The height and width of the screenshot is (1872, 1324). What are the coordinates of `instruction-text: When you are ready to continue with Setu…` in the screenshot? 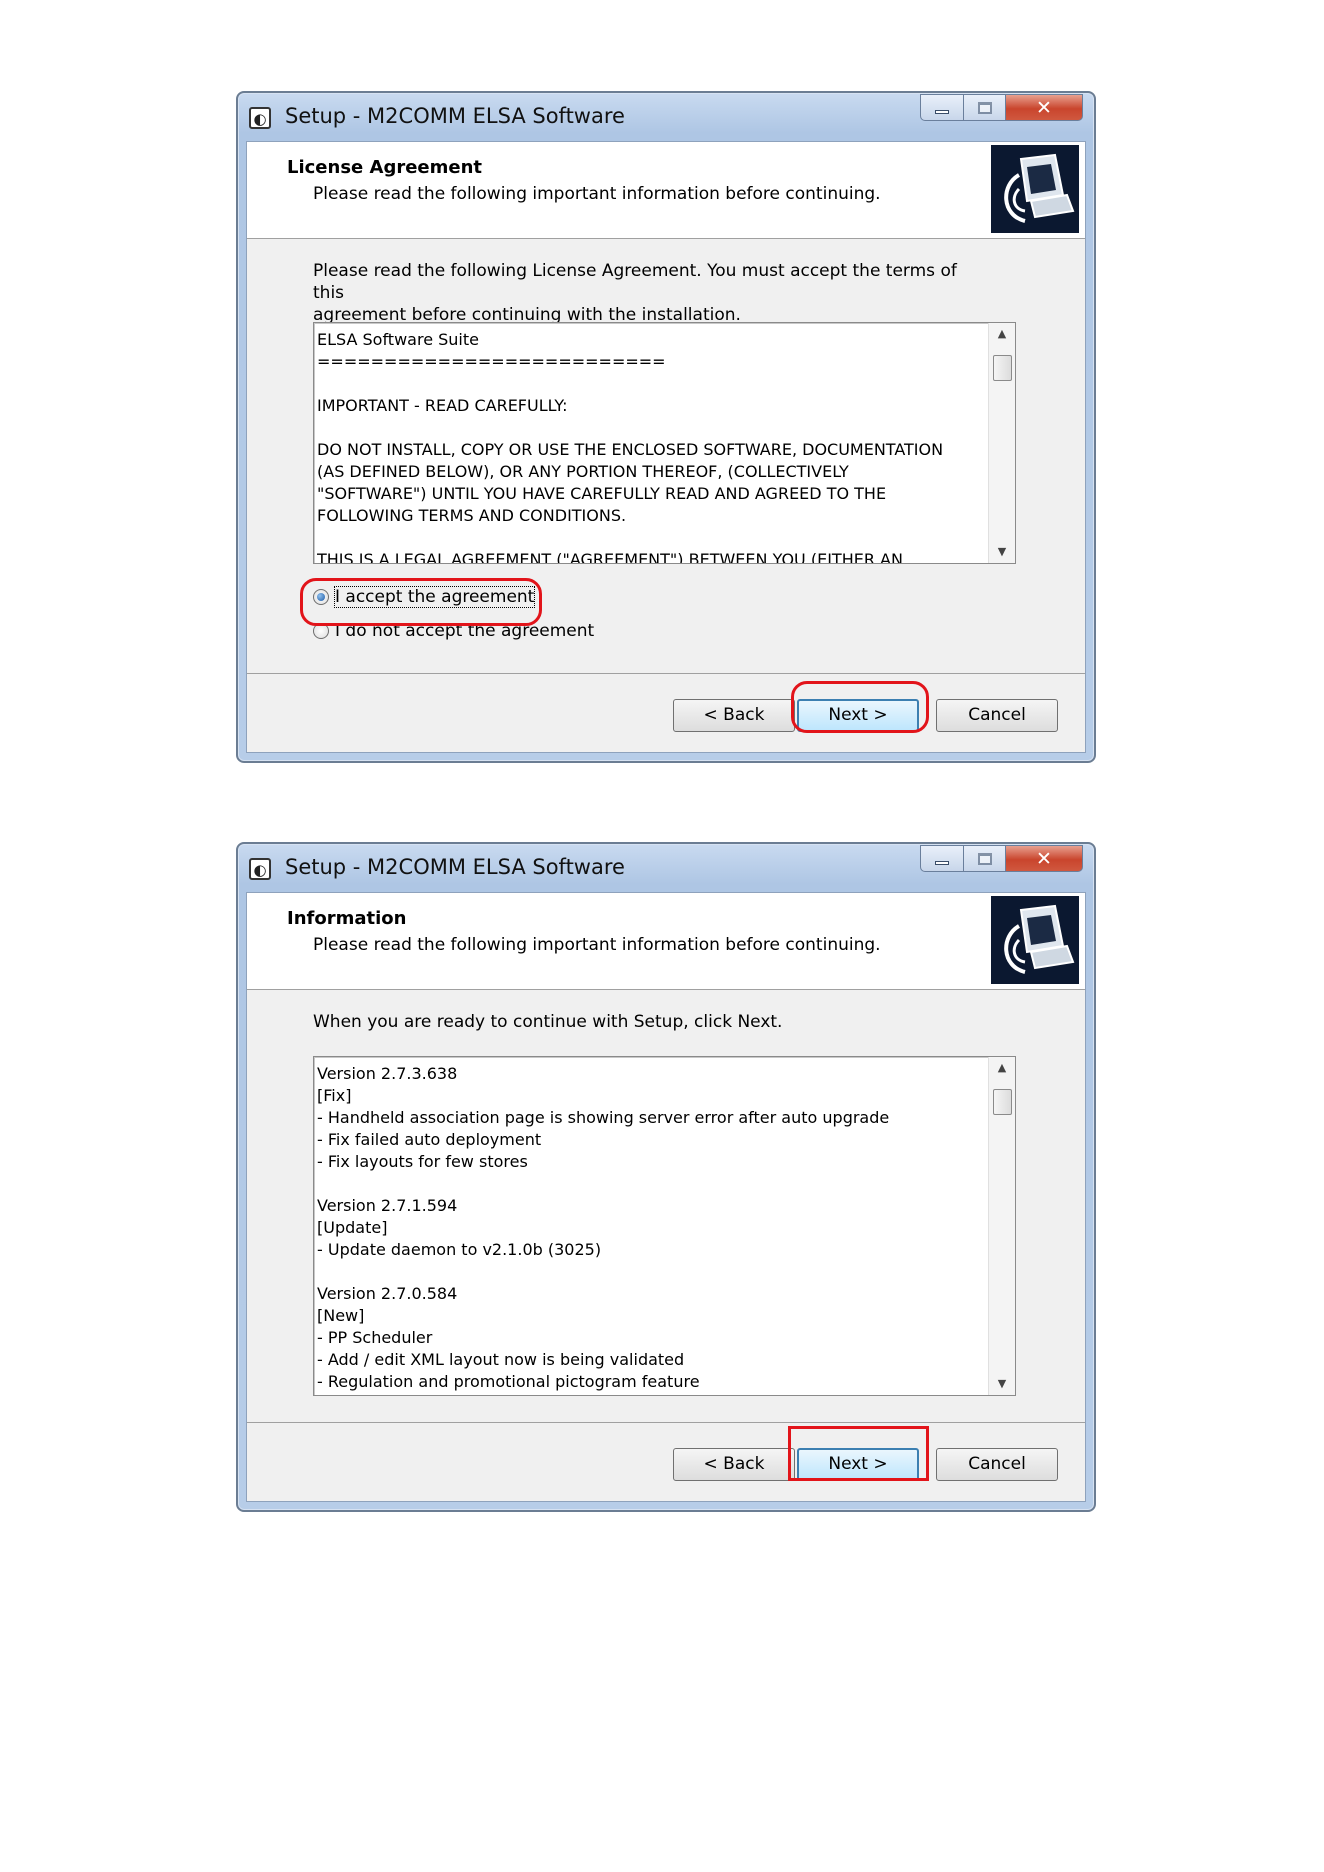 It's located at (548, 1022).